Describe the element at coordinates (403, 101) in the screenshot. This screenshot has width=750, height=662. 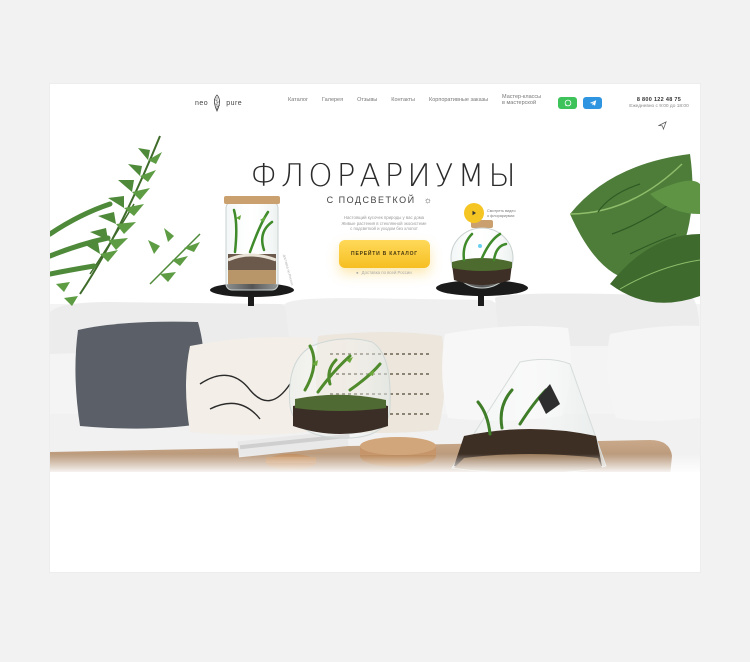
I see `nav-item-contacts: Контакты` at that location.